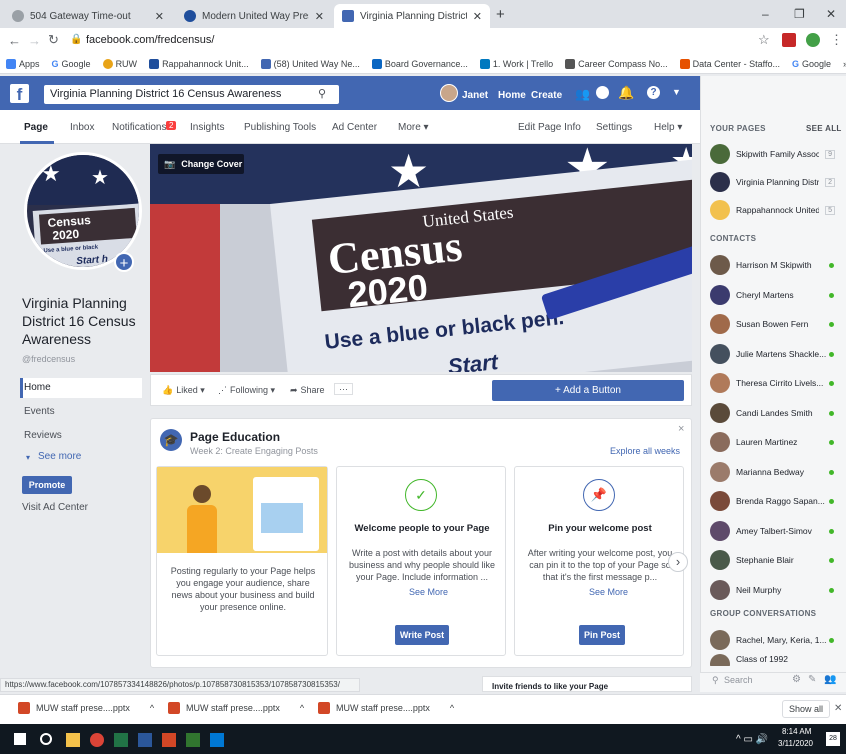  I want to click on following-button: ⋰ Following ▾, so click(246, 390).